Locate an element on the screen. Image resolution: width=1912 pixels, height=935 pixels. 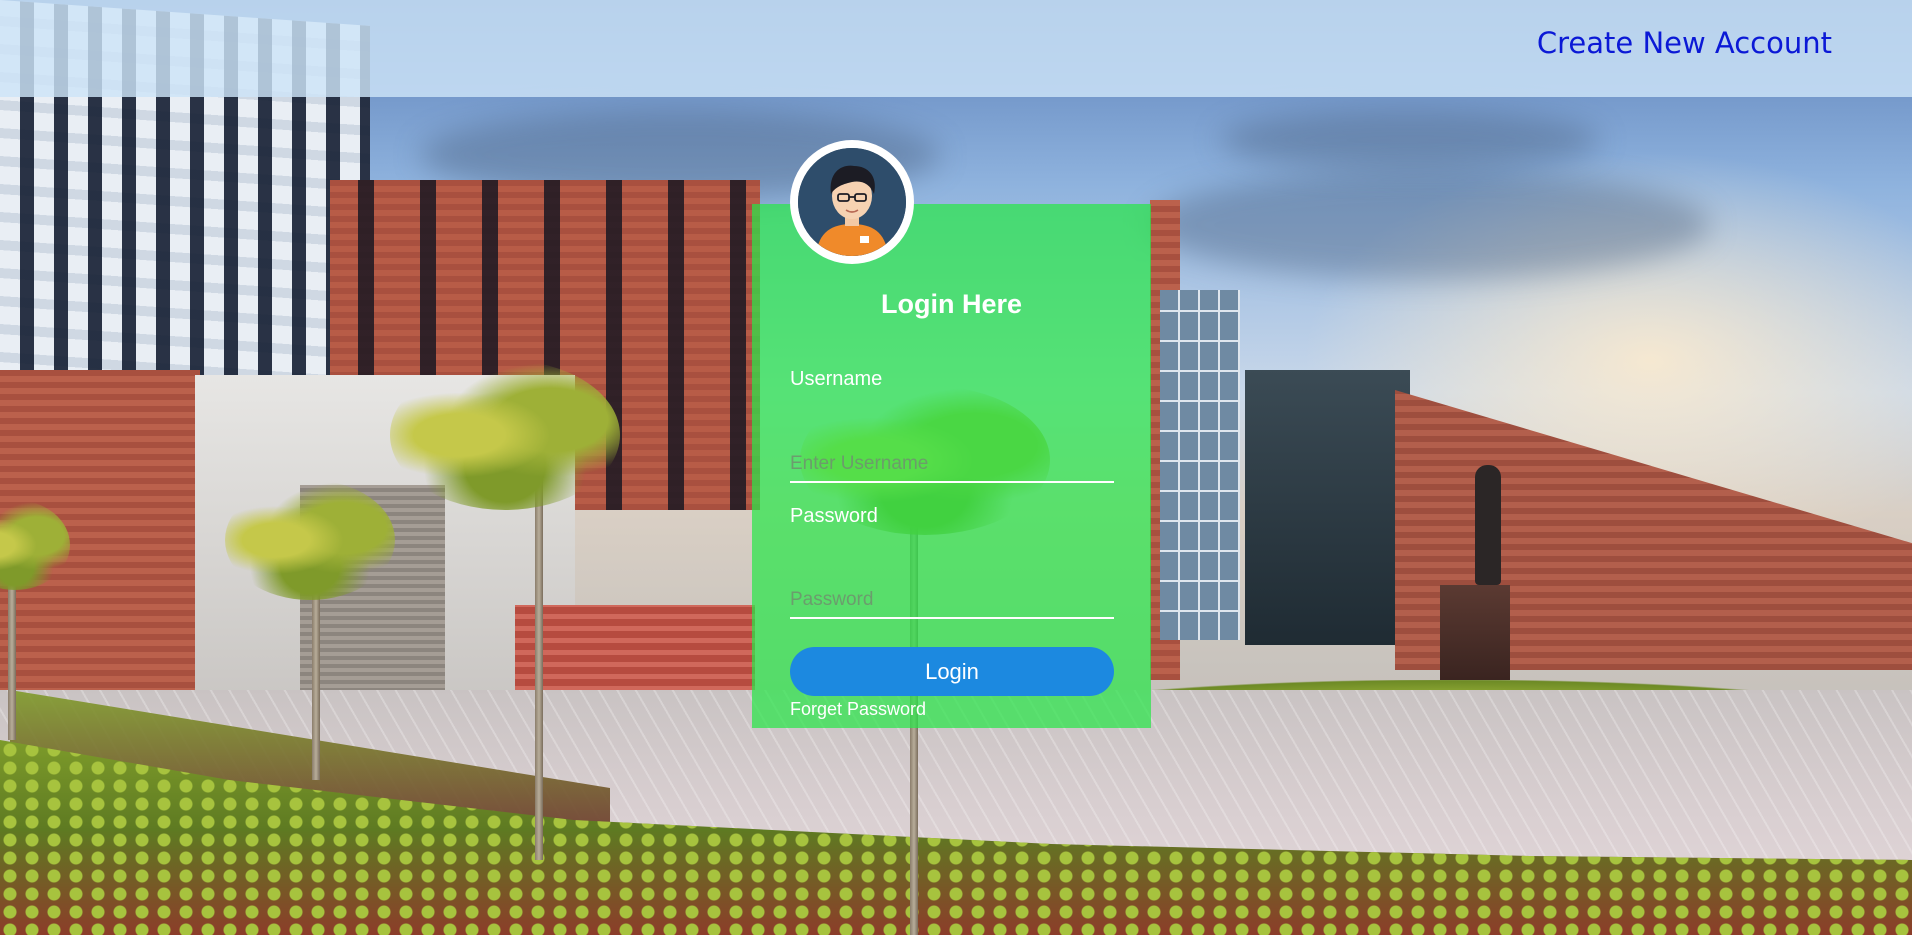
password-input is located at coordinates (952, 601).